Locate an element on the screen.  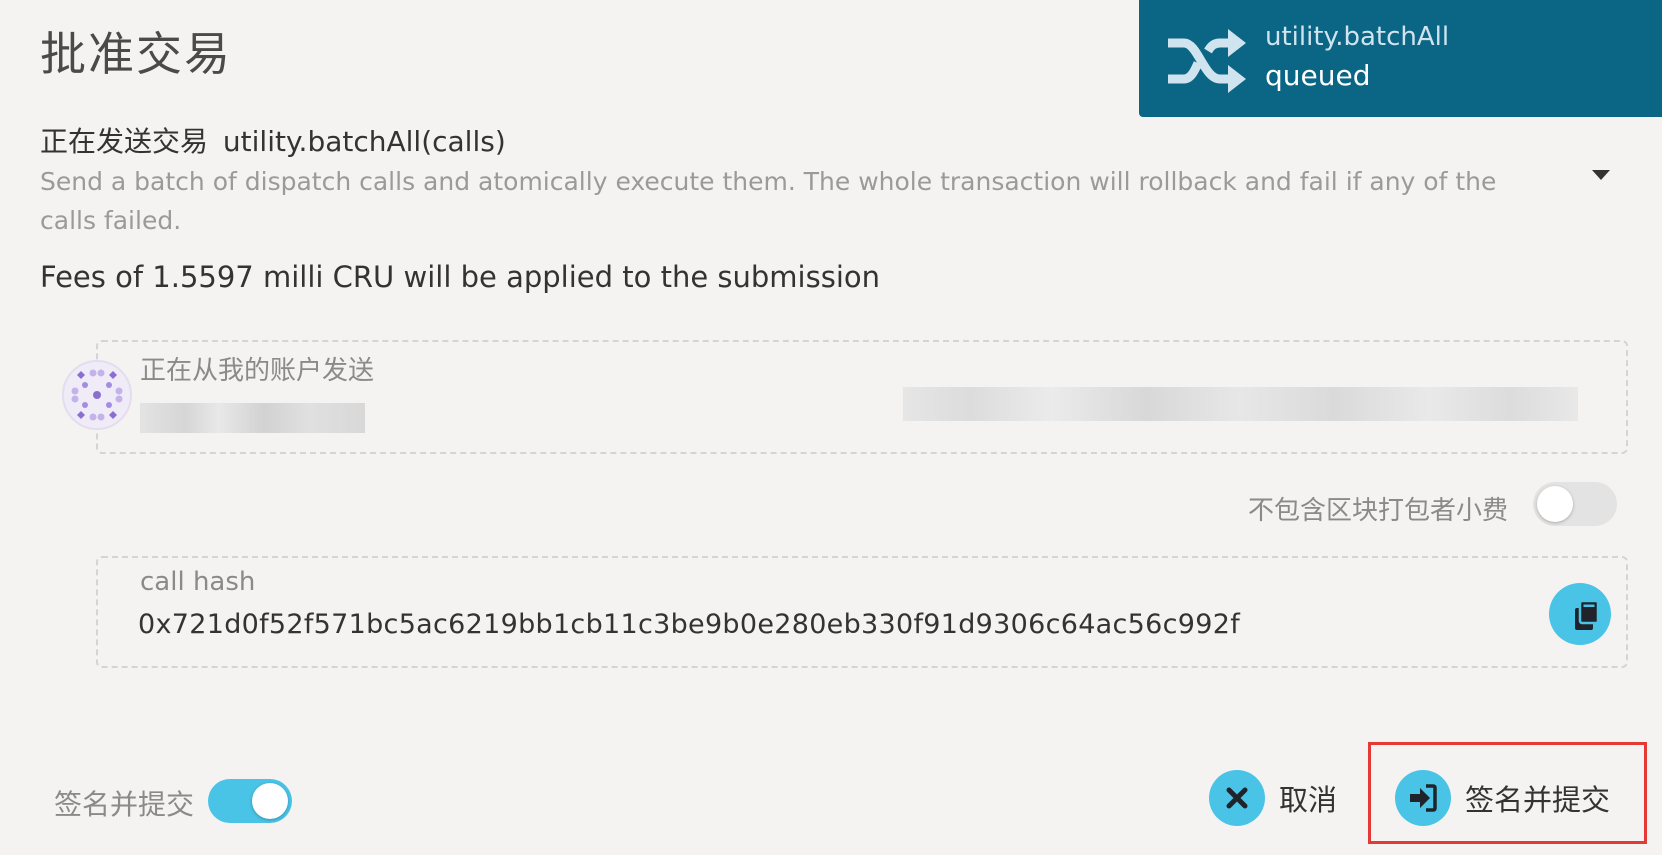
sign-and-submit-toggle is located at coordinates (250, 801).